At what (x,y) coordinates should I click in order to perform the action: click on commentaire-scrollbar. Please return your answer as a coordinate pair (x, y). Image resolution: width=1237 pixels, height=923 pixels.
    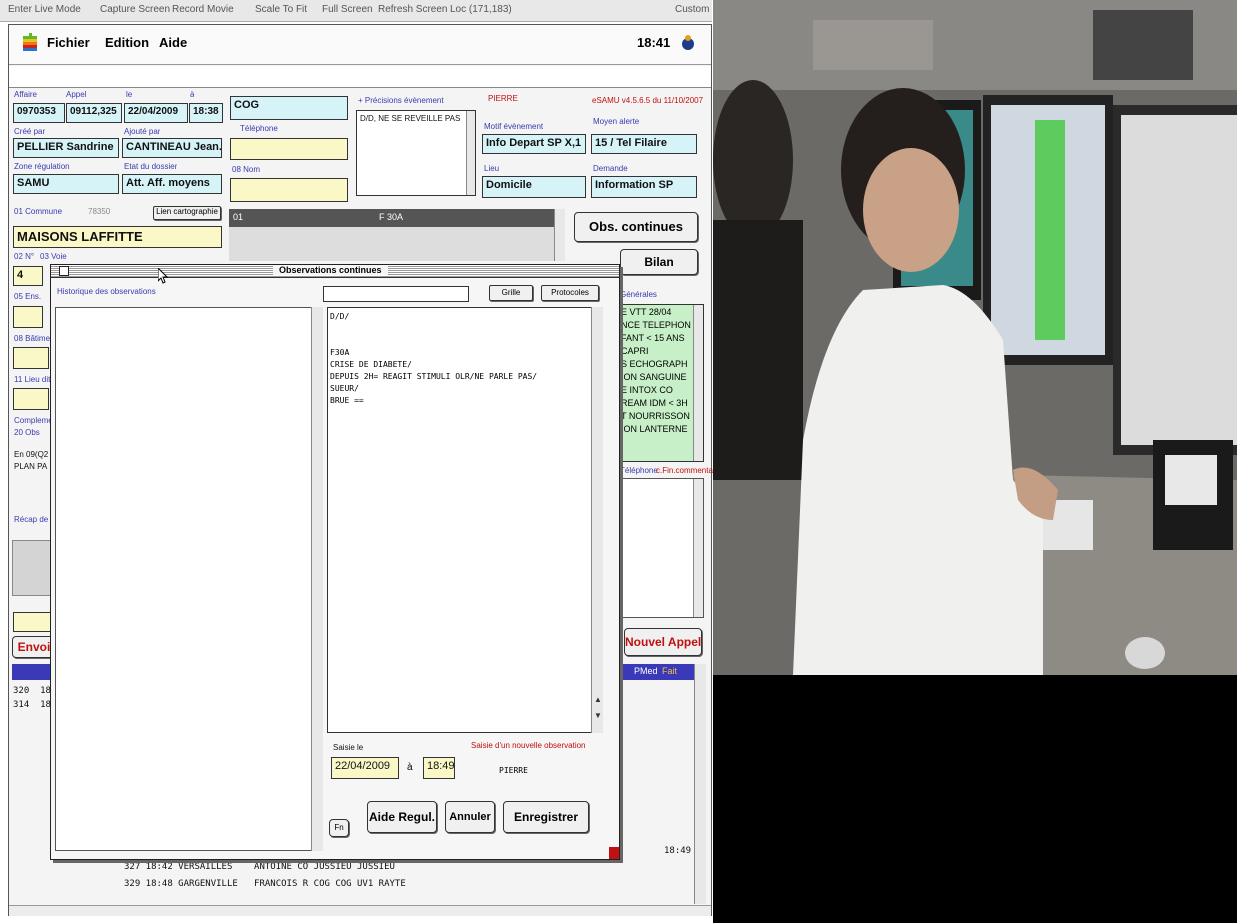
    Looking at the image, I should click on (698, 548).